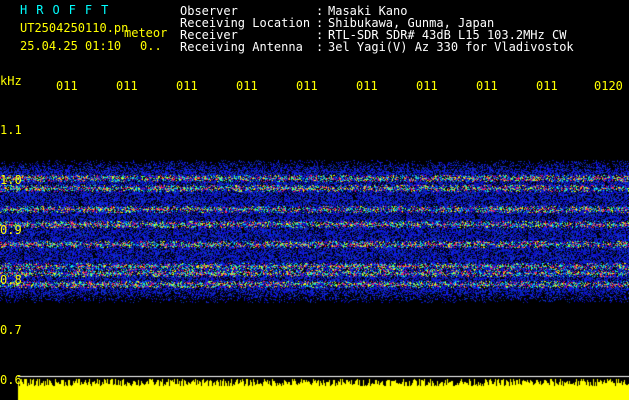  What do you see at coordinates (11, 130) in the screenshot?
I see `freq-tick-label: 1.1` at bounding box center [11, 130].